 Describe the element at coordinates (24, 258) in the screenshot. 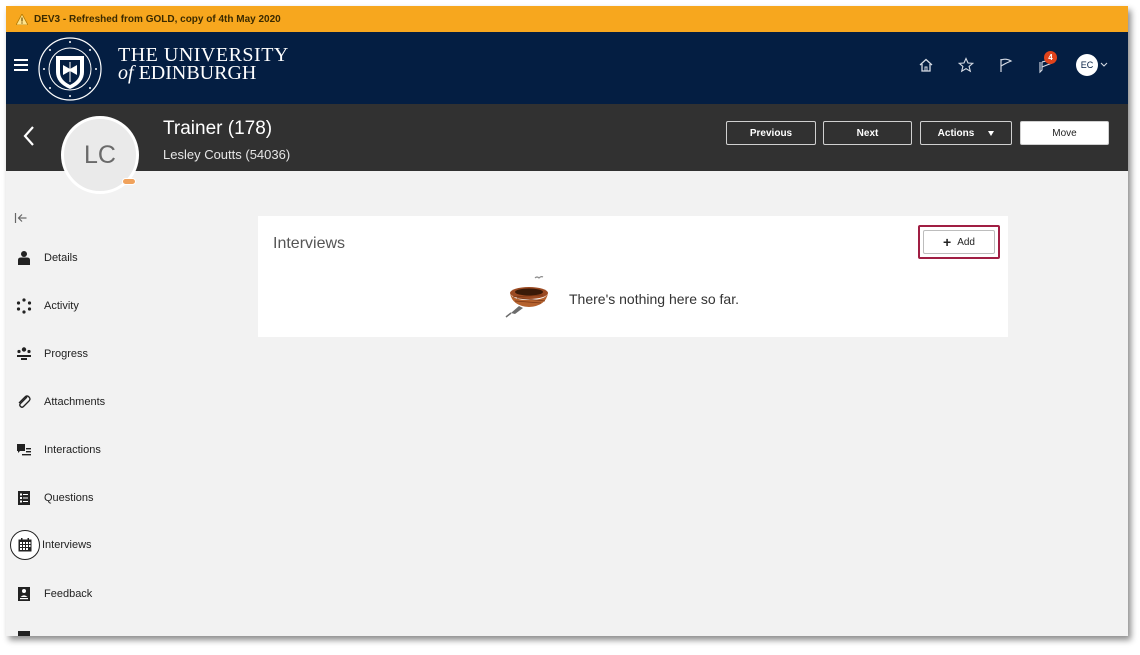

I see `person-icon` at that location.